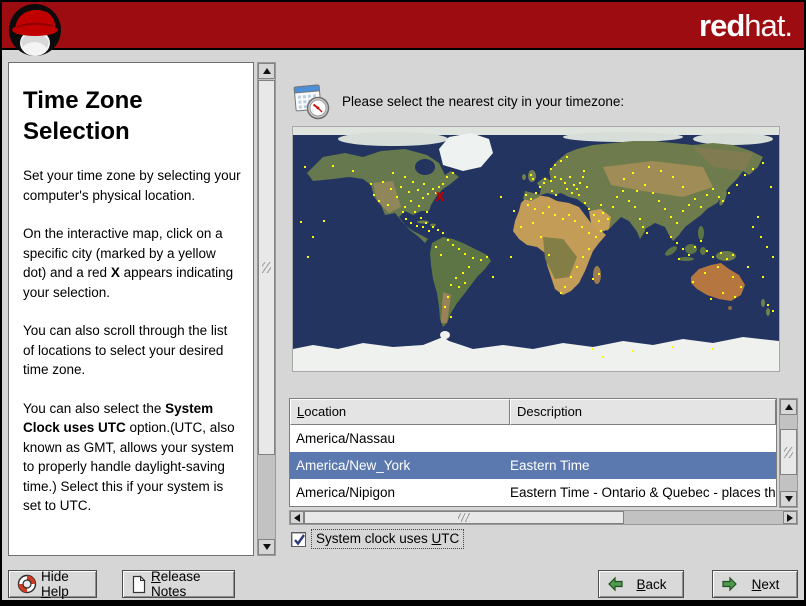 The width and height of the screenshot is (806, 606). I want to click on help-scrollbar, so click(266, 309).